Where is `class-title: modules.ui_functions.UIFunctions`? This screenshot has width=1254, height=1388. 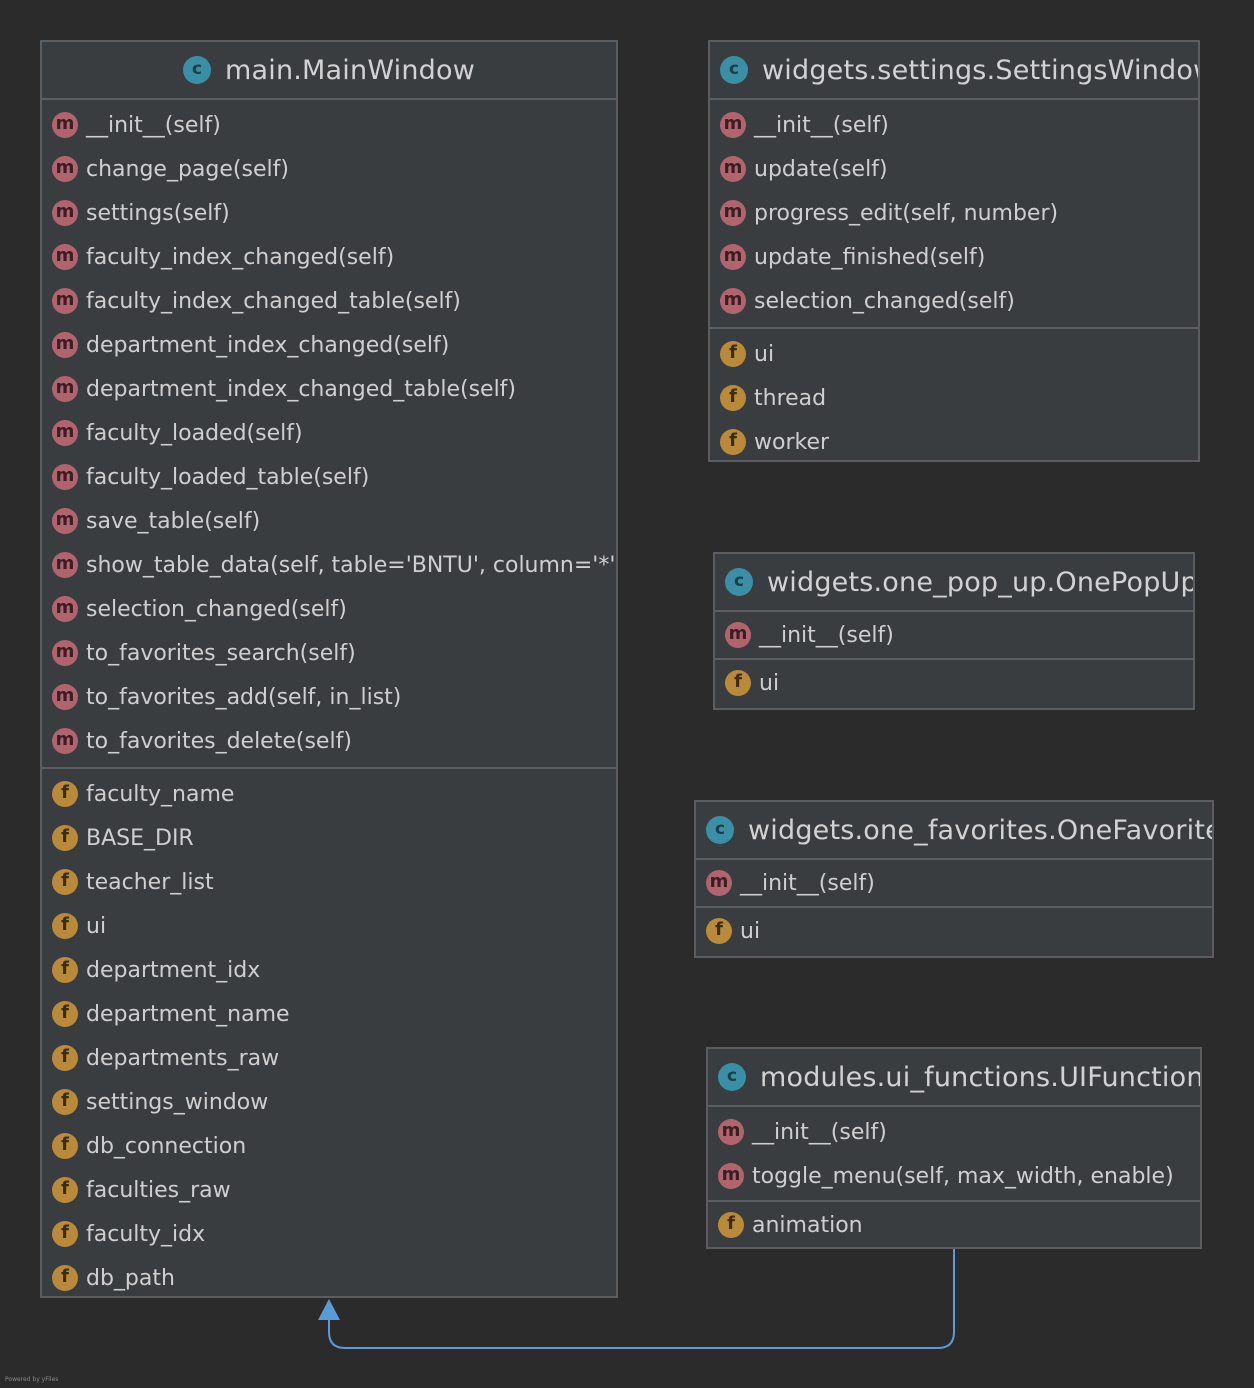
class-title: modules.ui_functions.UIFunctions is located at coordinates (981, 1077).